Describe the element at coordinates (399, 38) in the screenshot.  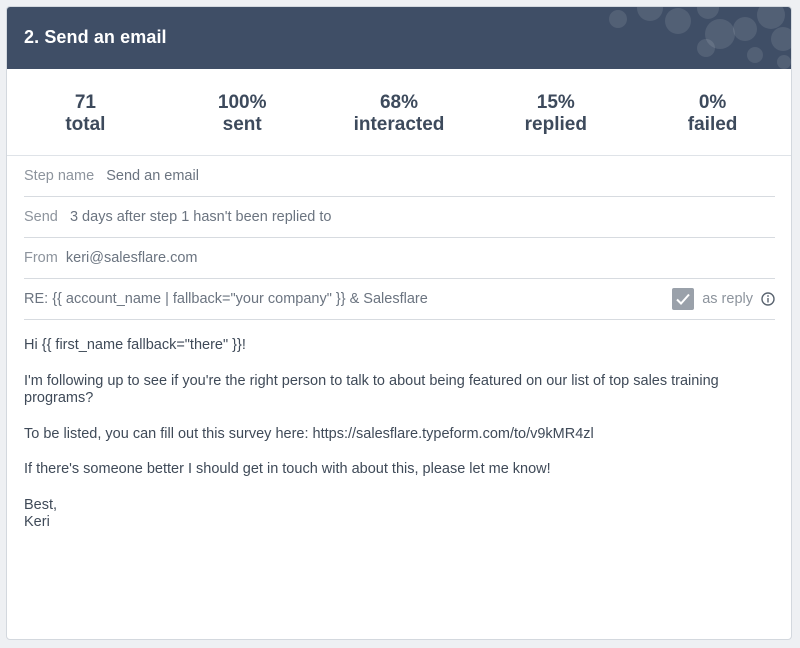
I see `step-header: 2. Send an email` at that location.